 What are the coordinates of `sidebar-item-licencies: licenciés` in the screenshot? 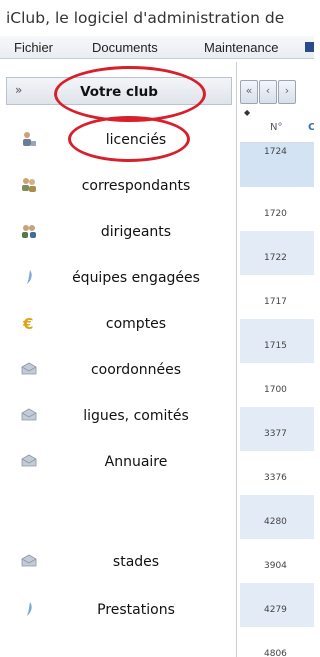 It's located at (118, 143).